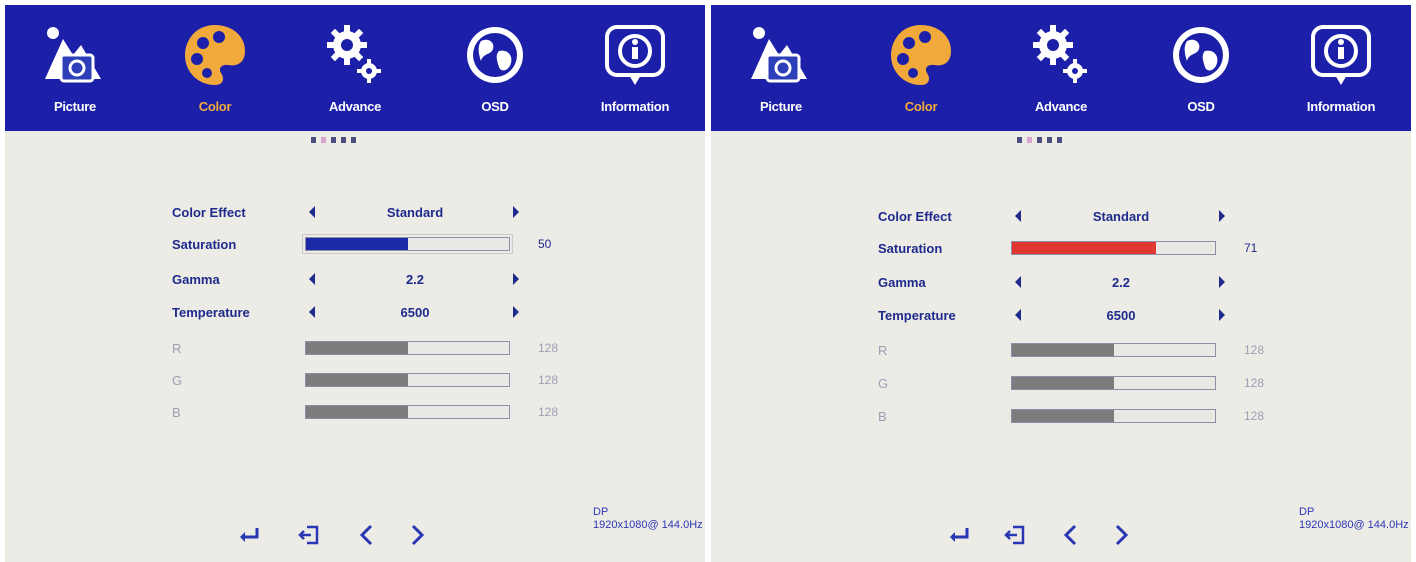  Describe the element at coordinates (1341, 55) in the screenshot. I see `info-icon` at that location.